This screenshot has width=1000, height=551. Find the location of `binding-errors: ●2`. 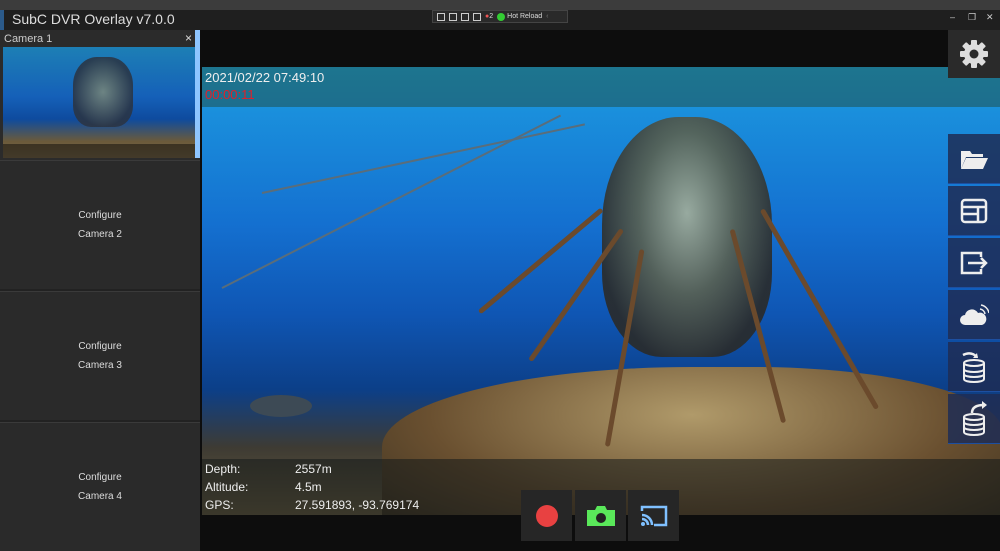

binding-errors: ●2 is located at coordinates (489, 16).